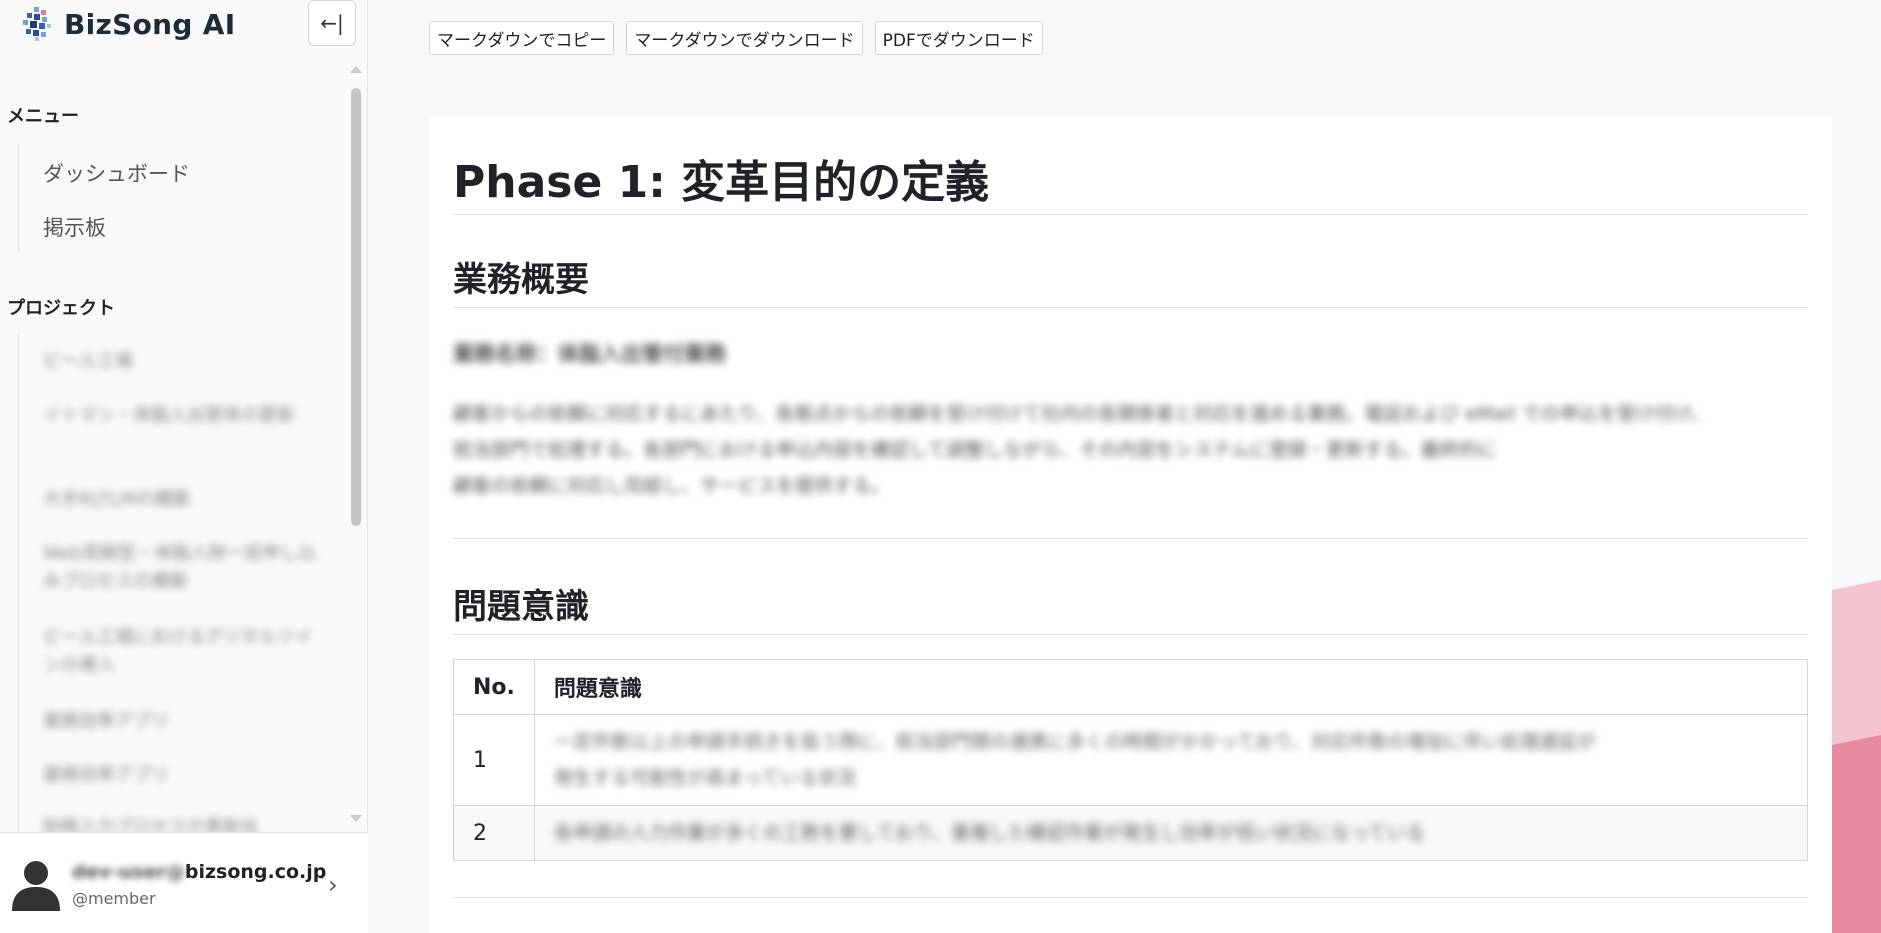 Image resolution: width=1881 pixels, height=933 pixels. I want to click on user-avatar-icon, so click(36, 886).